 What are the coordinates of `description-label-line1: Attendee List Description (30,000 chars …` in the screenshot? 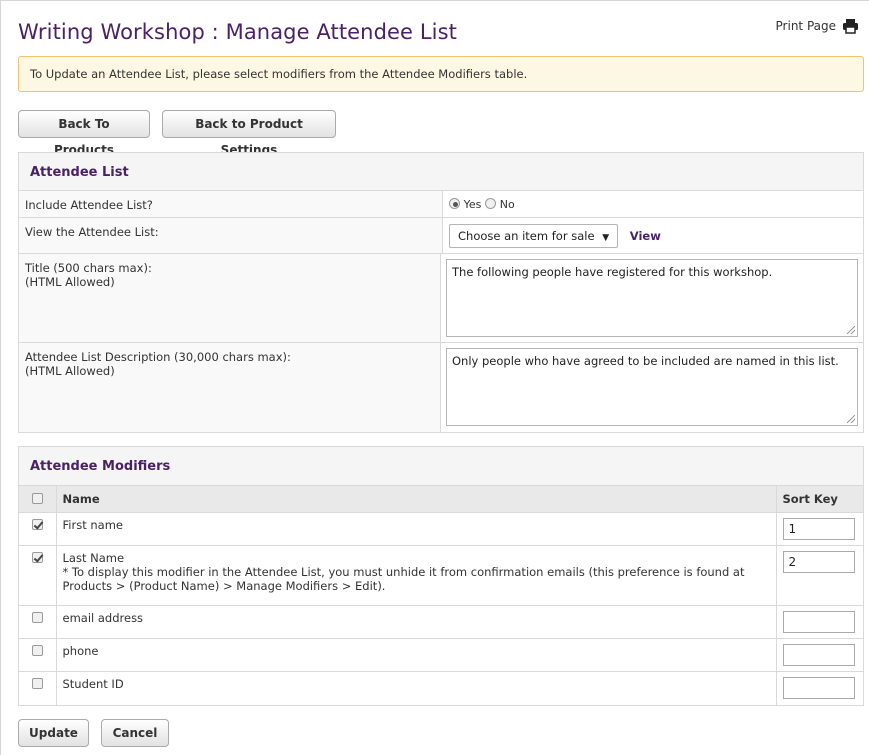 It's located at (158, 357).